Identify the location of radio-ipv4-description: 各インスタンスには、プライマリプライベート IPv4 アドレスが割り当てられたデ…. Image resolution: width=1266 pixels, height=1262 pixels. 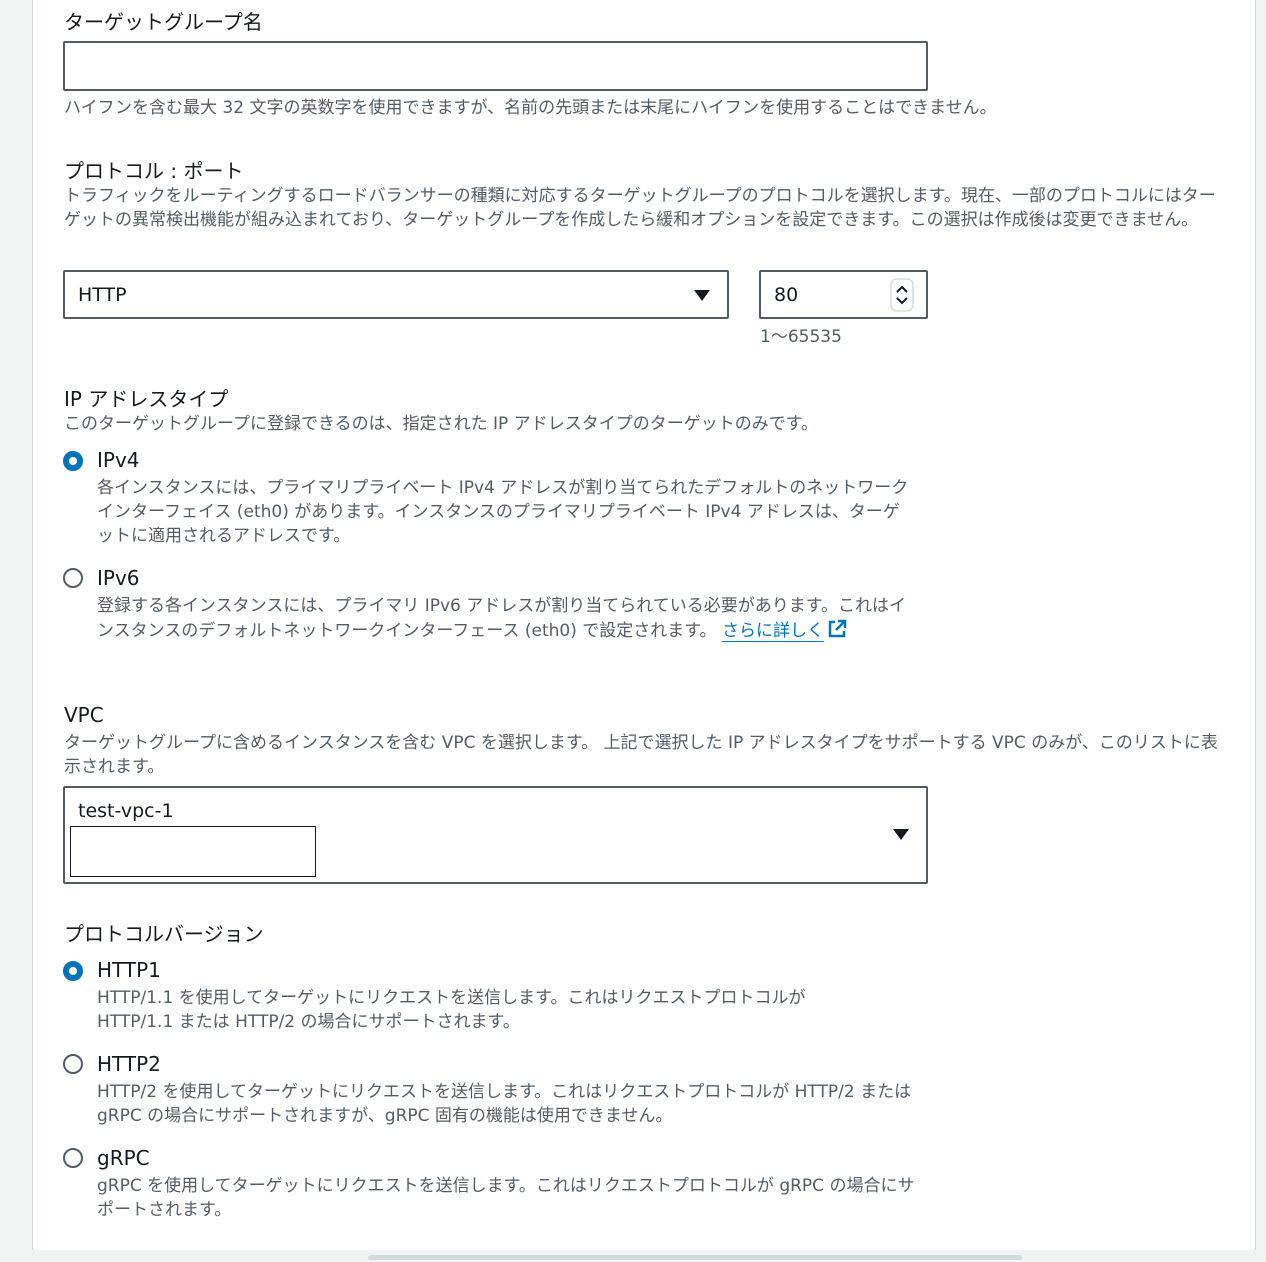
(503, 512).